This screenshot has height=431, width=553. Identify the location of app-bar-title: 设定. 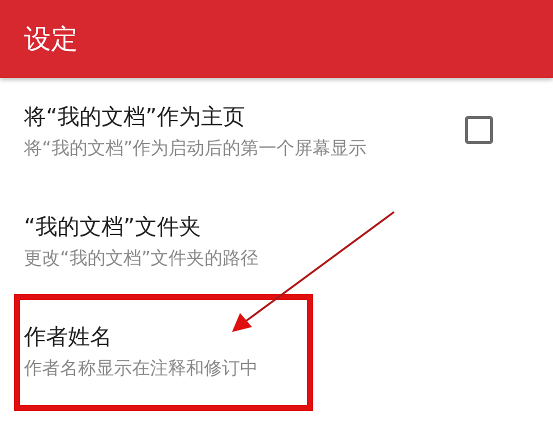
(51, 40).